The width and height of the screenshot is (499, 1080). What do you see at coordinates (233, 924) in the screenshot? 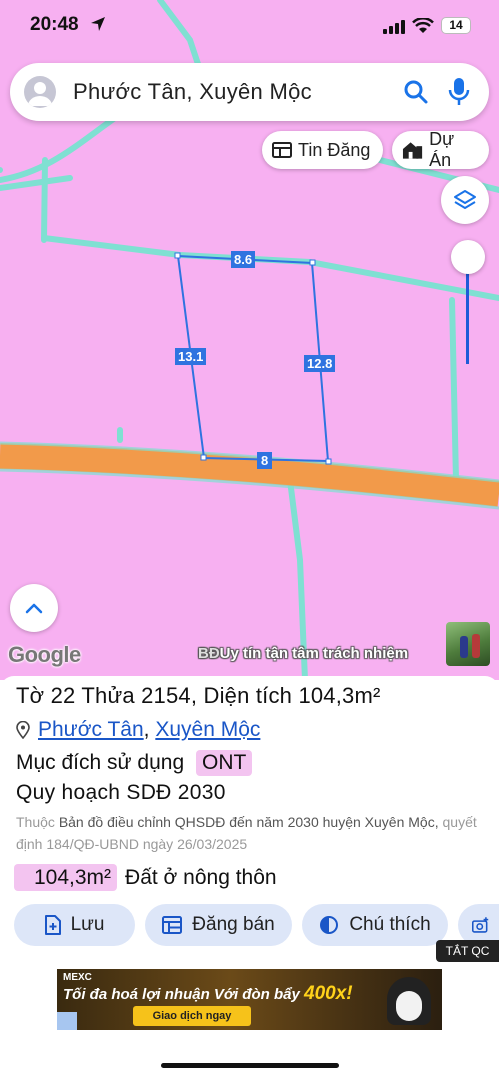
I see `post-sale-label: Đăng bán` at bounding box center [233, 924].